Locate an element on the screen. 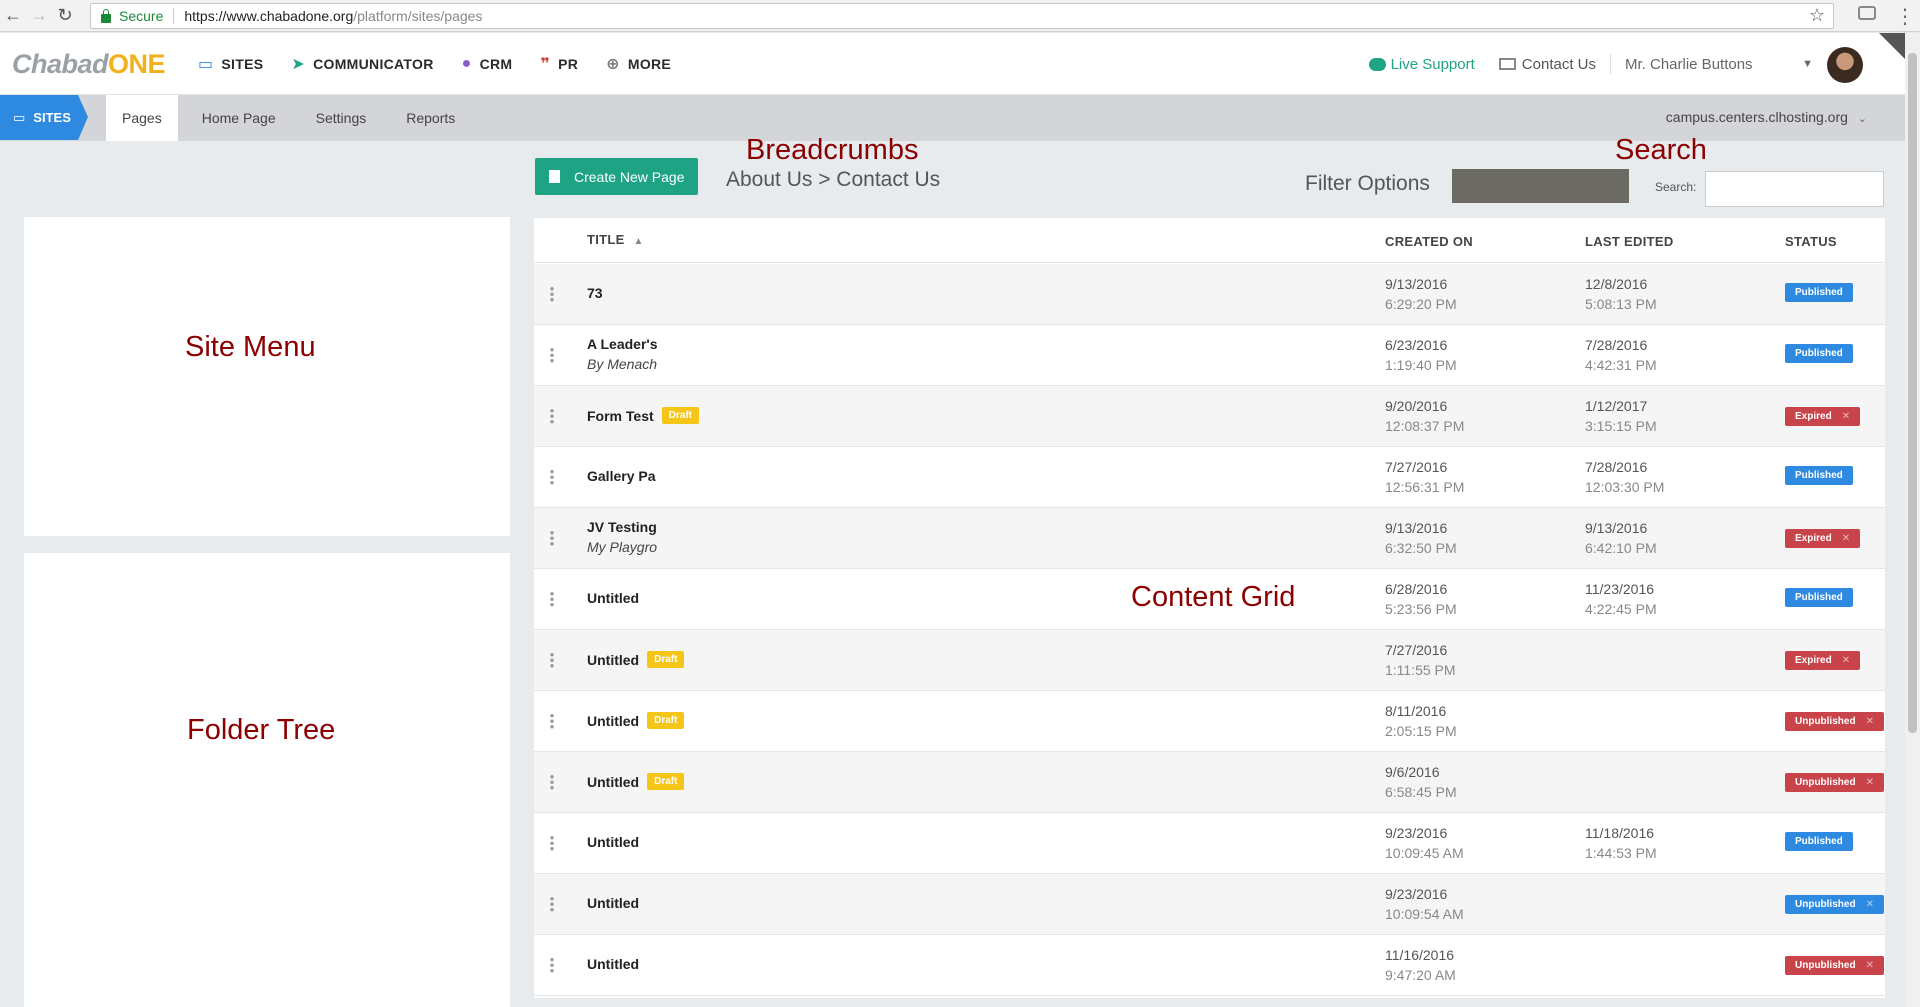 The width and height of the screenshot is (1920, 1007). annotation-search: Search is located at coordinates (1661, 150).